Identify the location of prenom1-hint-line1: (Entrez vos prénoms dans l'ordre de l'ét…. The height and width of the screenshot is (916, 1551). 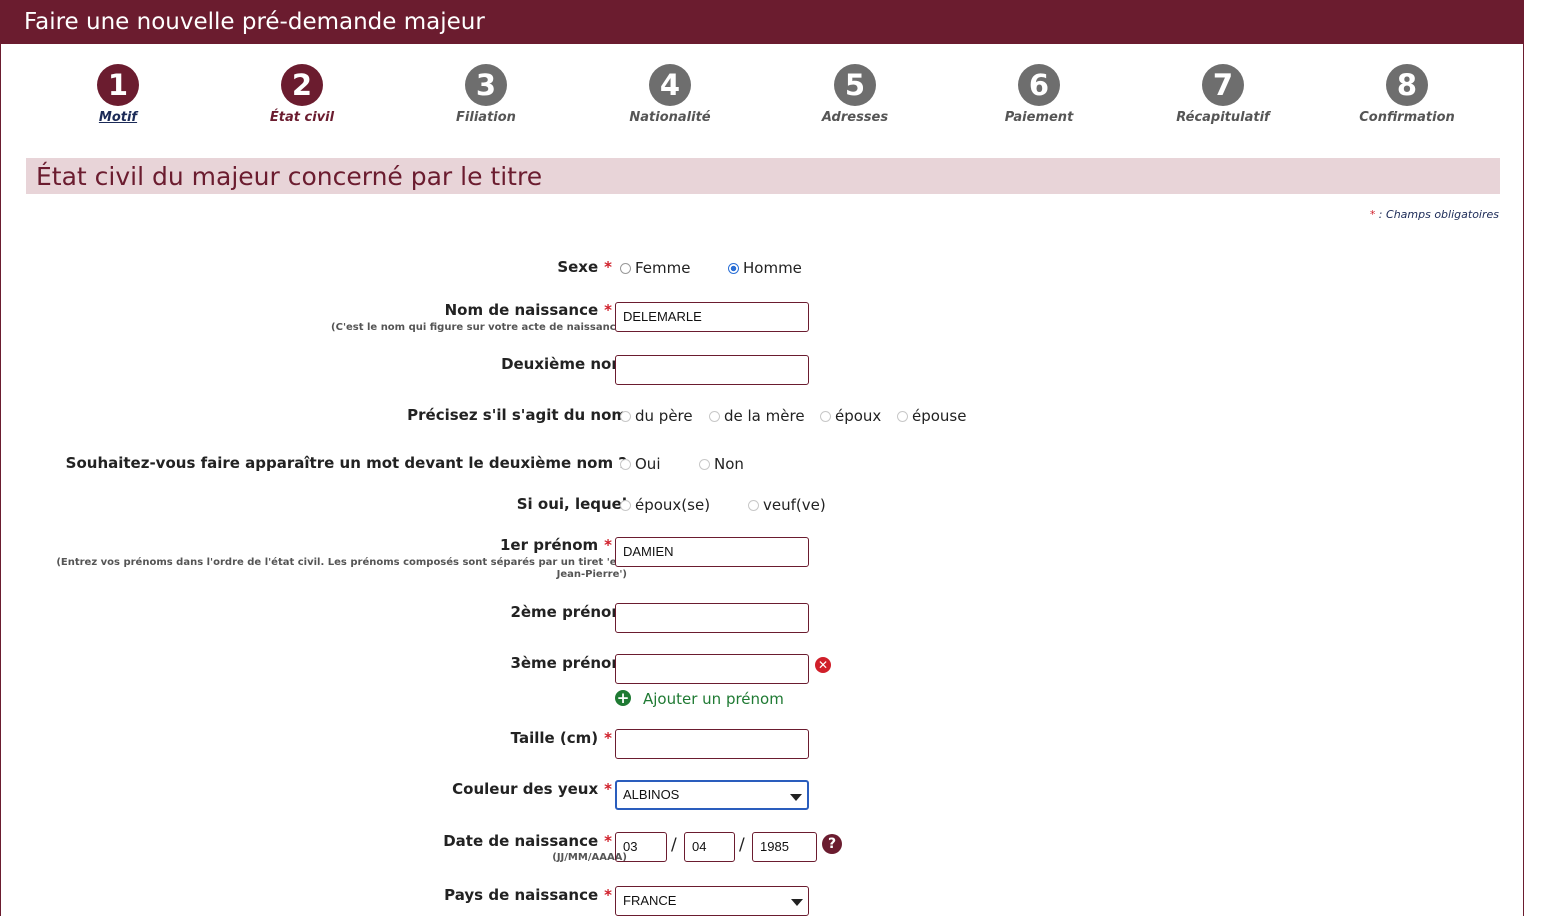
(341, 562).